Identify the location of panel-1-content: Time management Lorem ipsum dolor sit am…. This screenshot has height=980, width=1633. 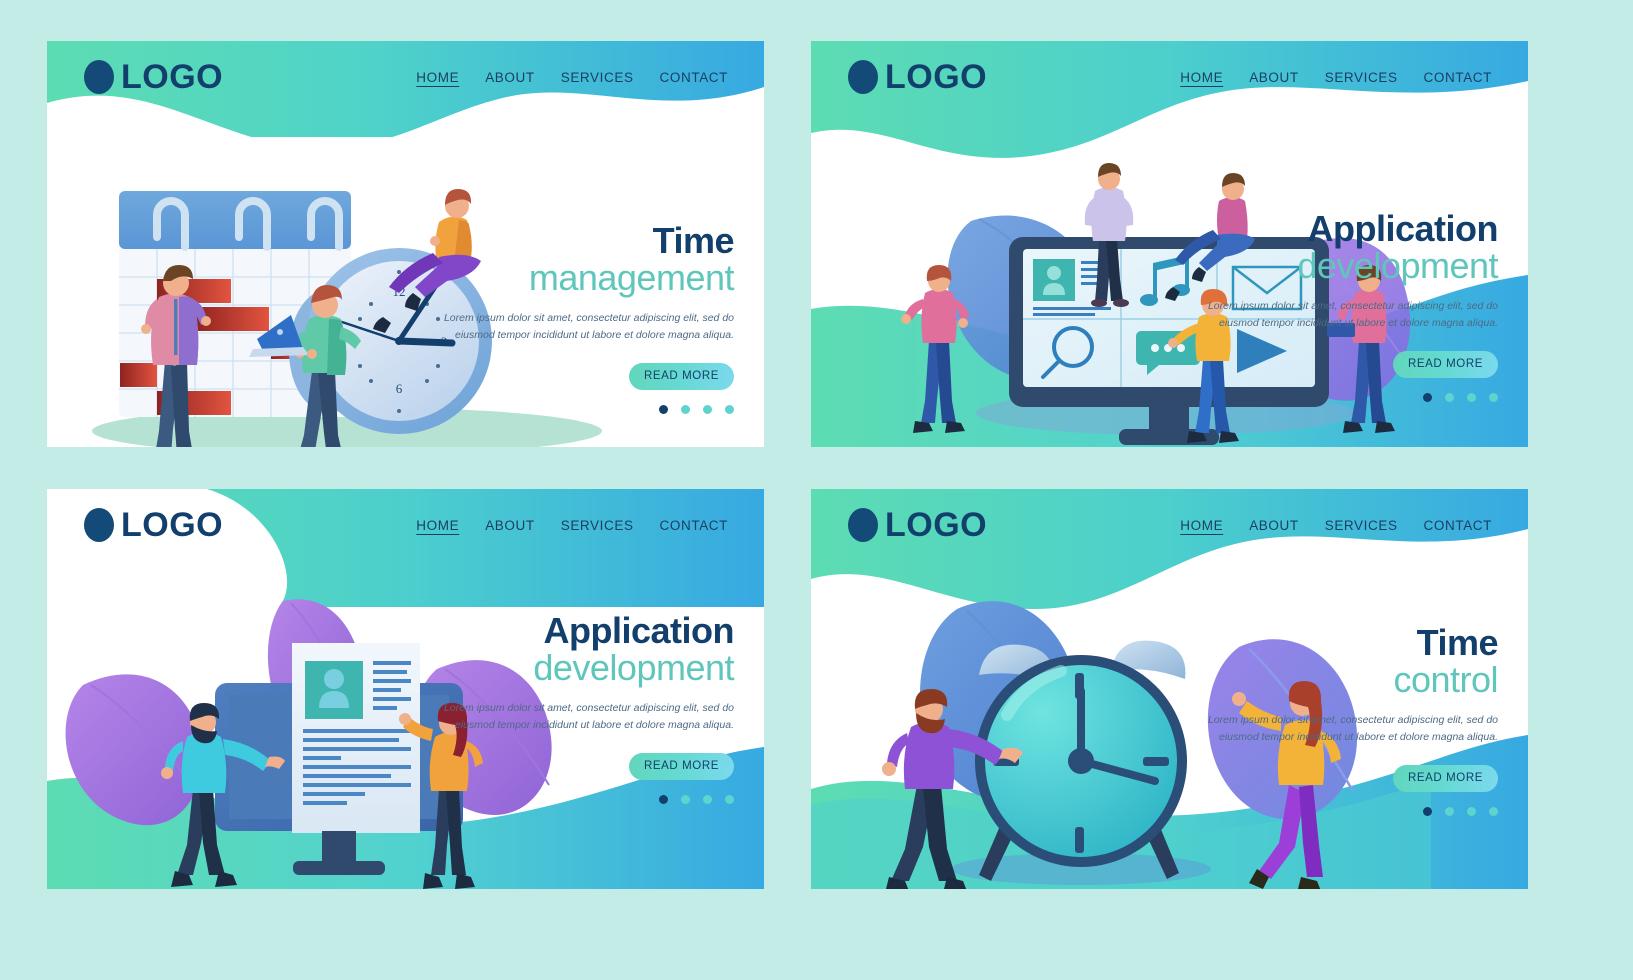
(584, 317).